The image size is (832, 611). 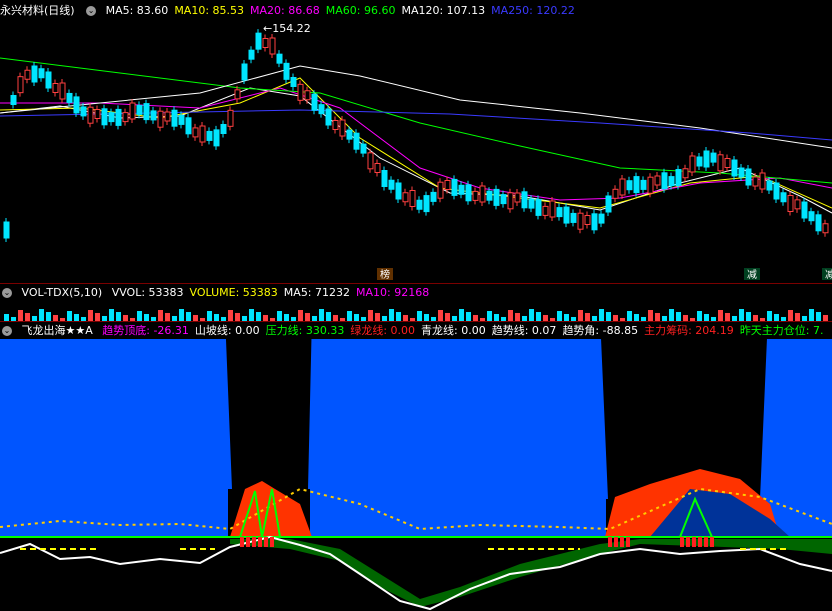 I want to click on period-label: (日线), so click(x=59, y=10).